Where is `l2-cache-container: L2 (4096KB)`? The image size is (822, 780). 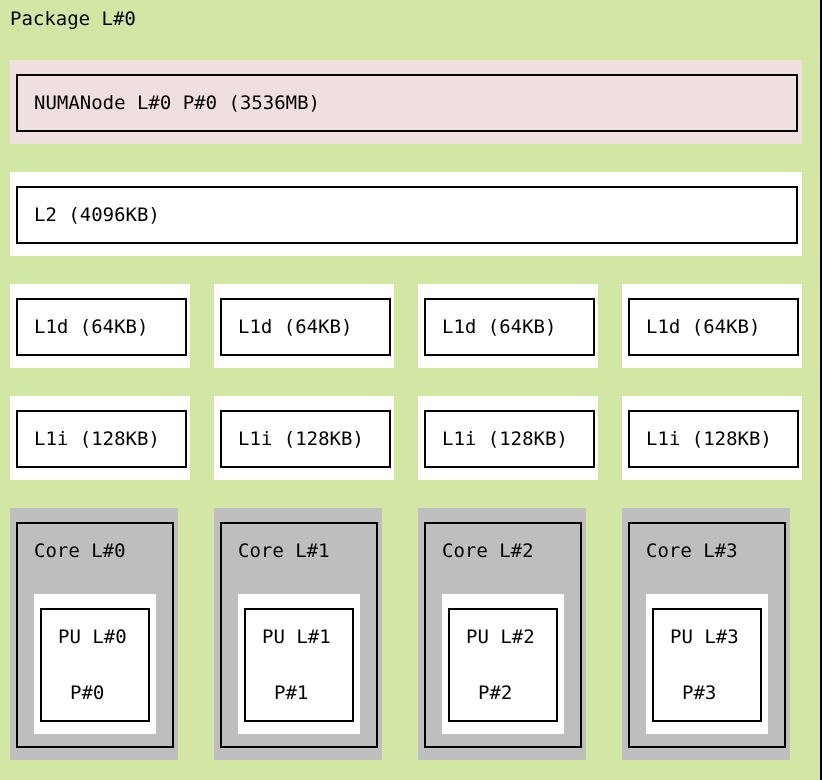
l2-cache-container: L2 (4096KB) is located at coordinates (406, 214).